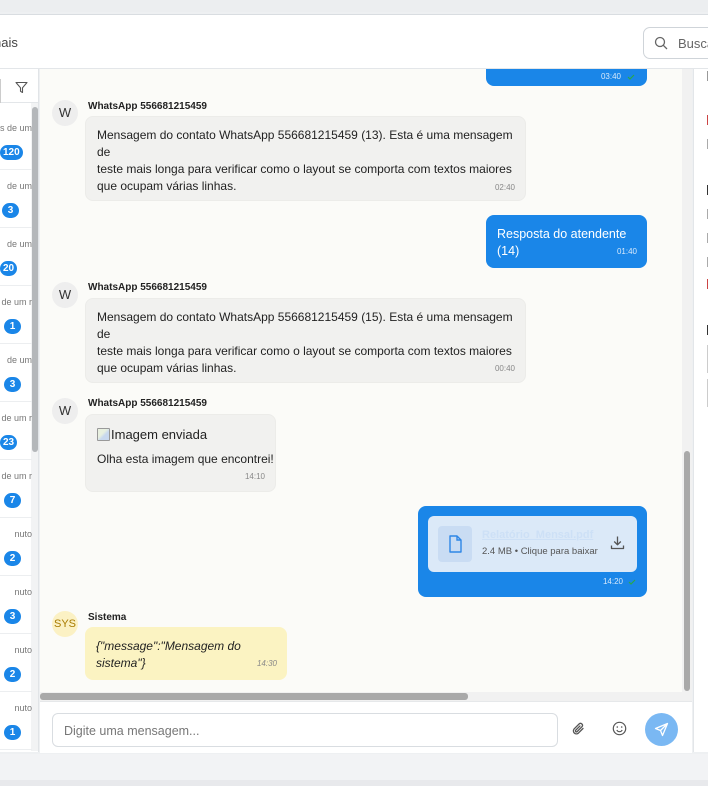 The width and height of the screenshot is (708, 786). Describe the element at coordinates (700, 410) in the screenshot. I see `contact-details-panel` at that location.